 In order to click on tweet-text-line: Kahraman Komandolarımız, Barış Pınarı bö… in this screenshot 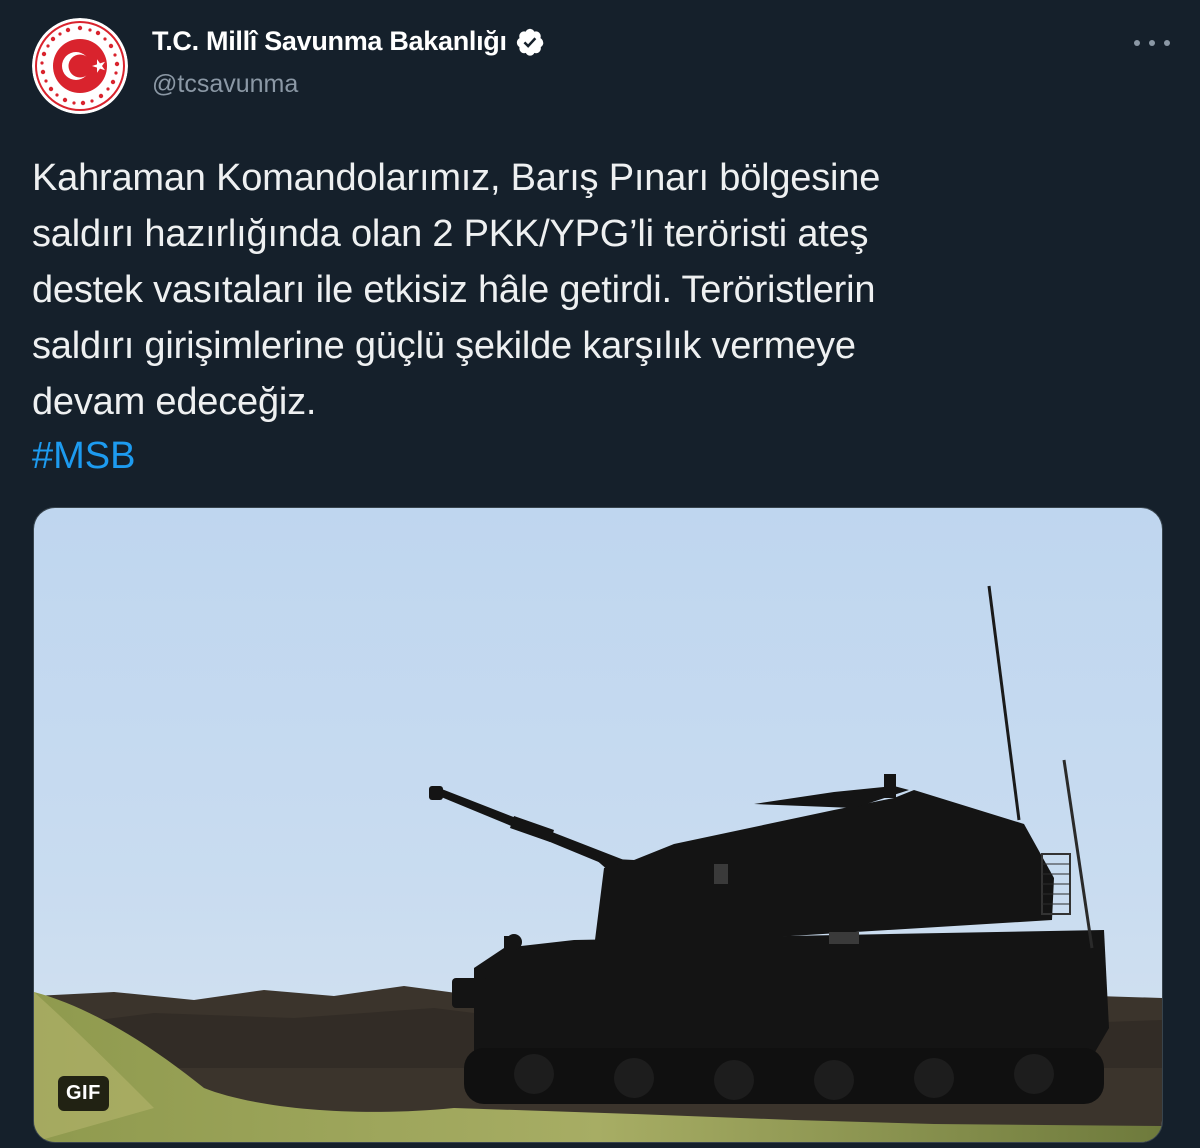, I will do `click(456, 178)`.